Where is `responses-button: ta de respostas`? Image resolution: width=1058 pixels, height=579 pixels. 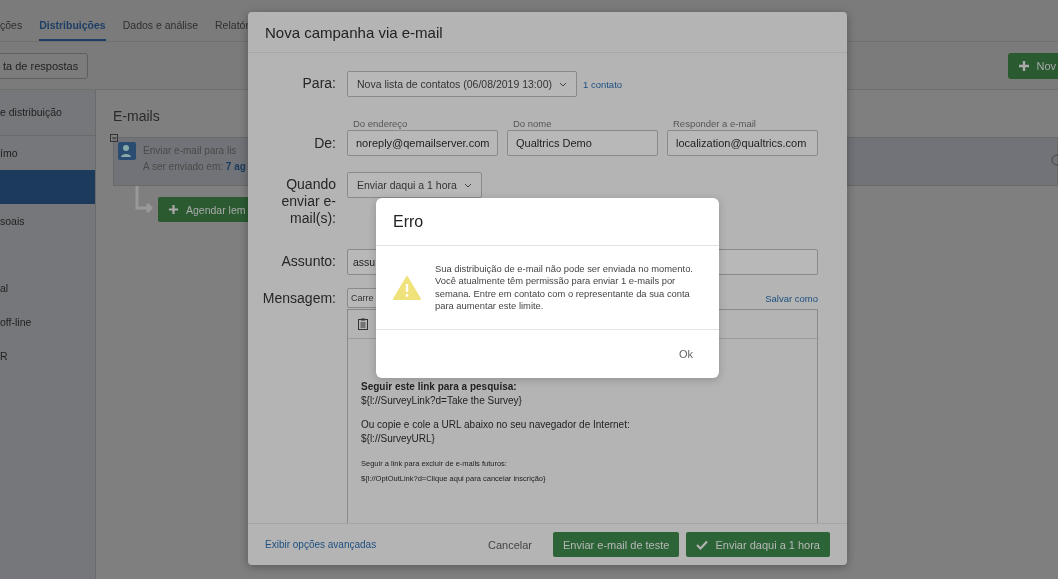 responses-button: ta de respostas is located at coordinates (44, 65).